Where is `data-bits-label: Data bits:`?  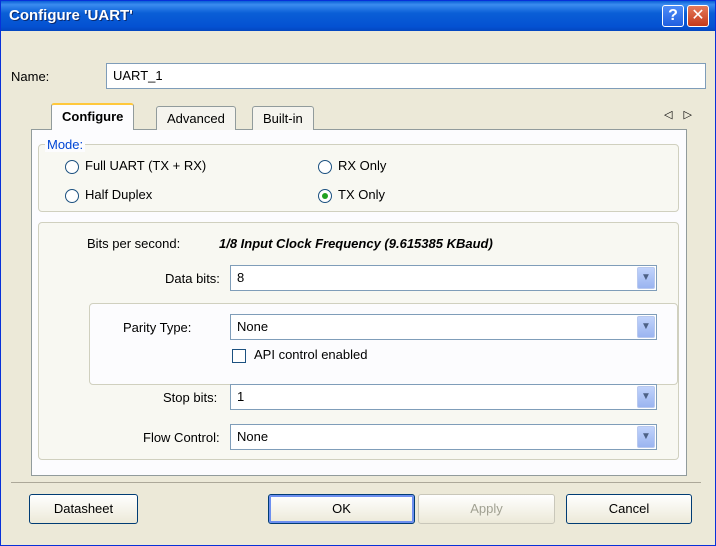
data-bits-label: Data bits: is located at coordinates (192, 278).